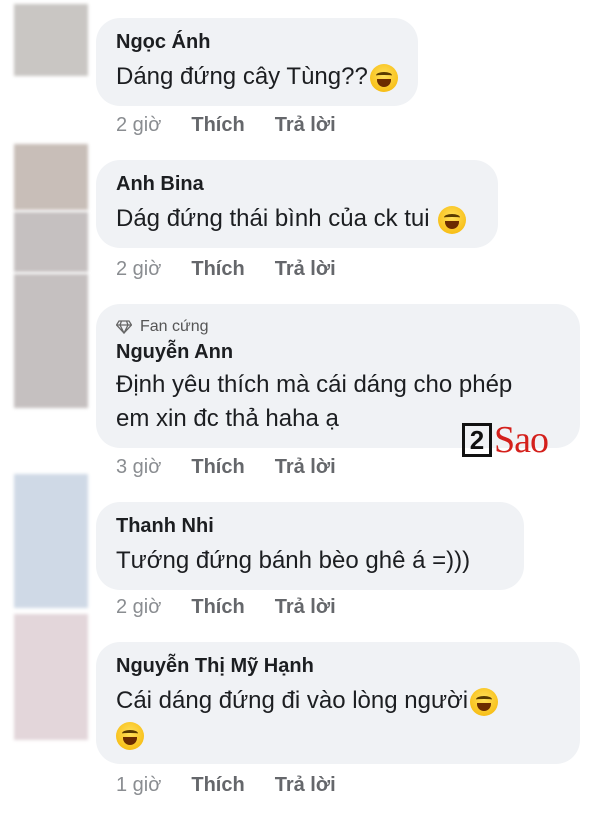 This screenshot has width=600, height=815. Describe the element at coordinates (273, 218) in the screenshot. I see `comment-text-body: Dág đứng thái bình của ck tui` at that location.